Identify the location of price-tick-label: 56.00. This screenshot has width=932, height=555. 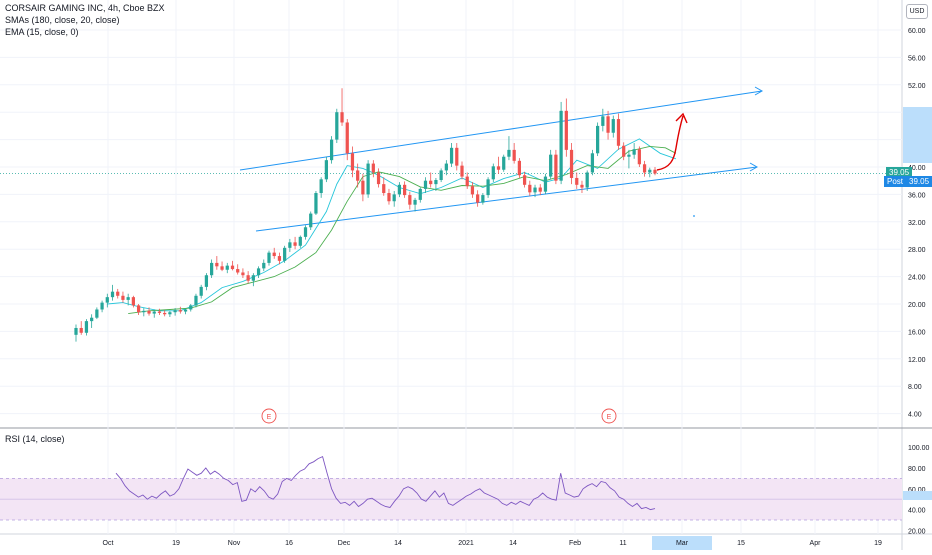
(917, 58).